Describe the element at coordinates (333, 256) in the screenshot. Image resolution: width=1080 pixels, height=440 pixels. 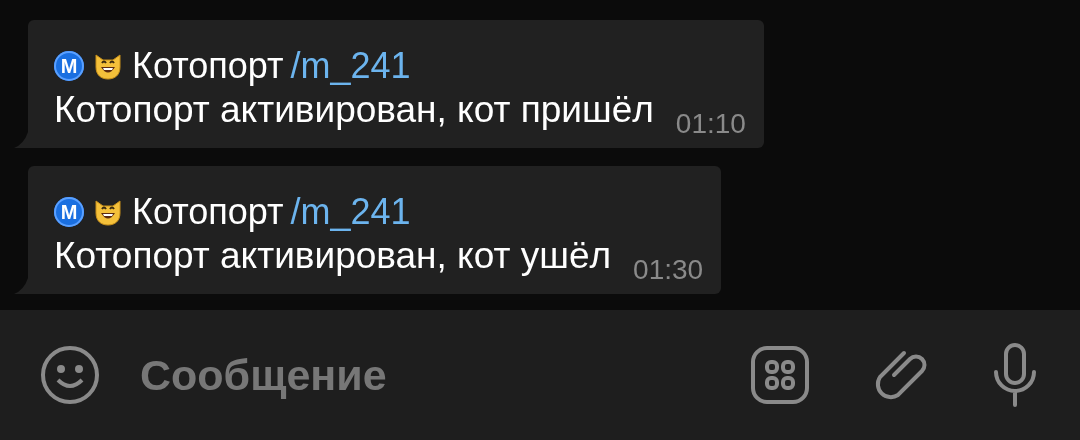
I see `message-text: Котопорт активирован, кот ушёл` at that location.